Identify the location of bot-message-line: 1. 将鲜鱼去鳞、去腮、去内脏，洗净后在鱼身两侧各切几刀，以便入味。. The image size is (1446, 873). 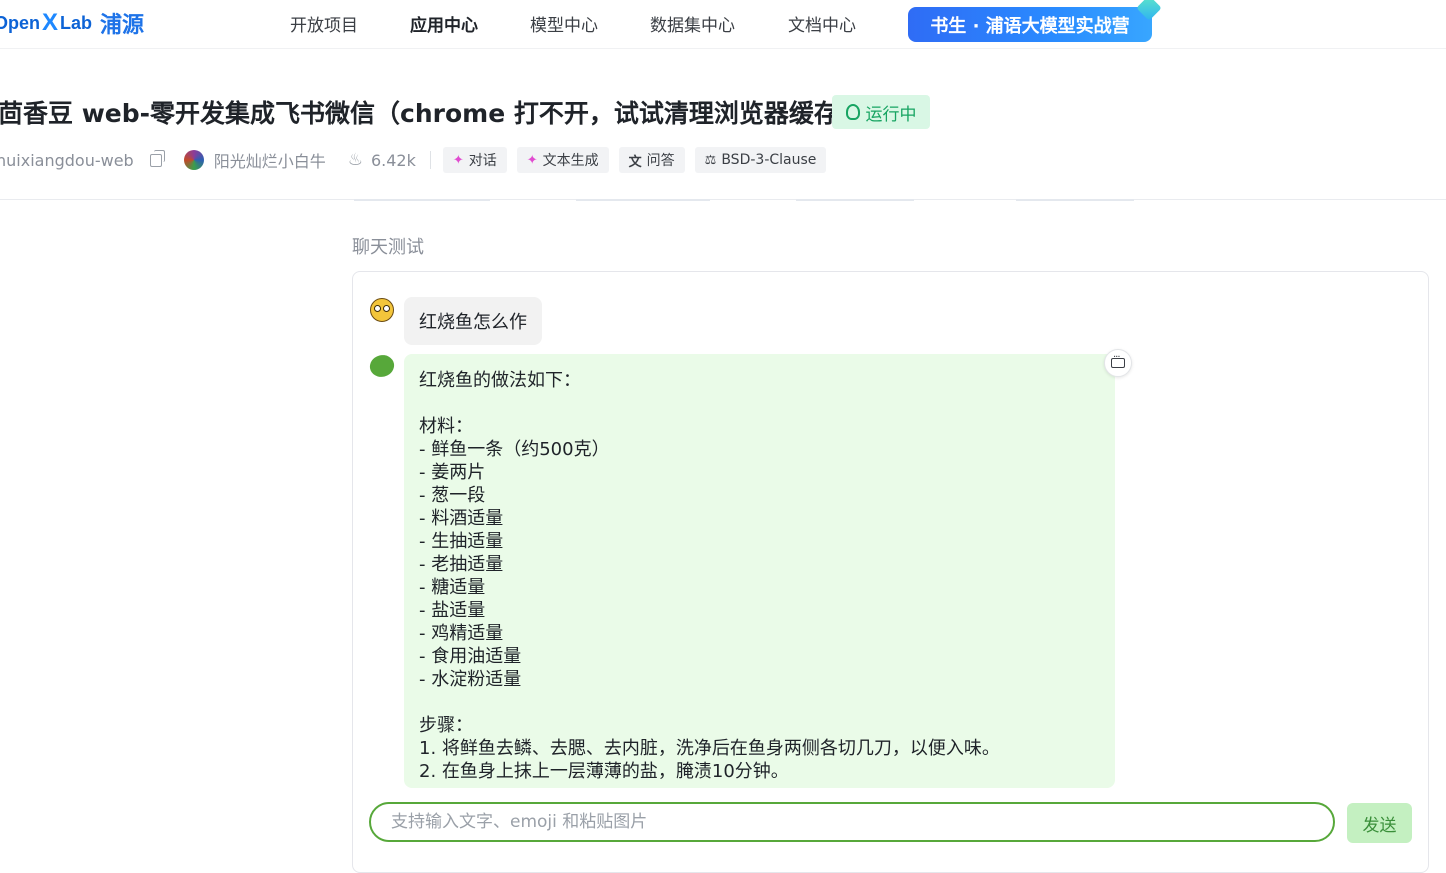
(709, 748).